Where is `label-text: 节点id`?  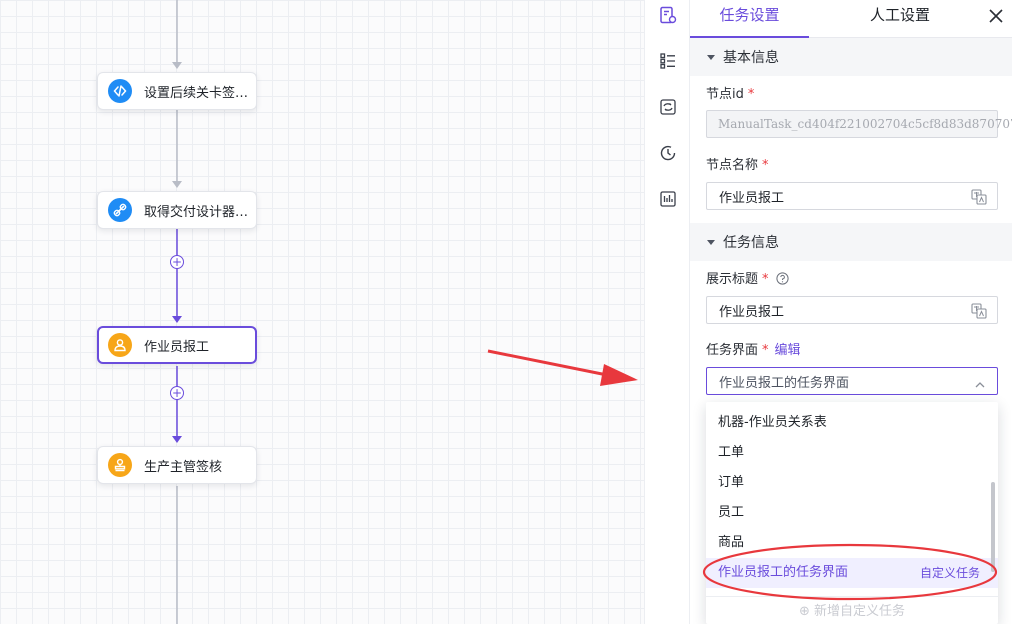
label-text: 节点id is located at coordinates (725, 94).